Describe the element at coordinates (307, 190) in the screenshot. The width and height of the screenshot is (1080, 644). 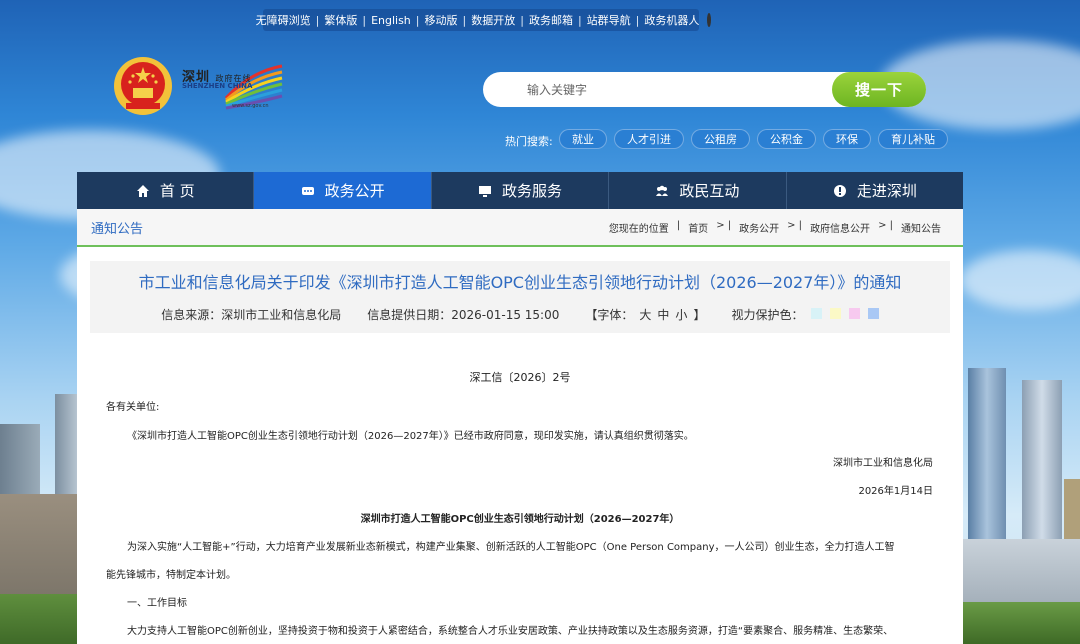
I see `disclosure-icon` at that location.